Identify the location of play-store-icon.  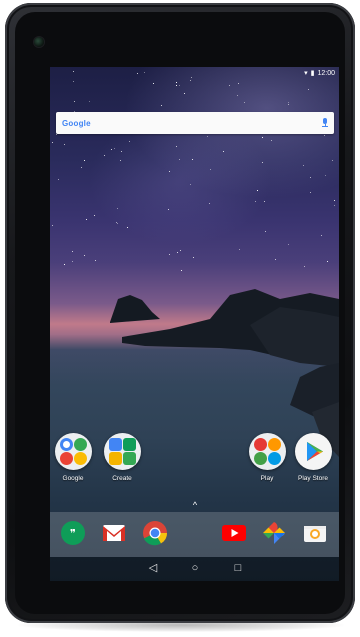
(313, 451).